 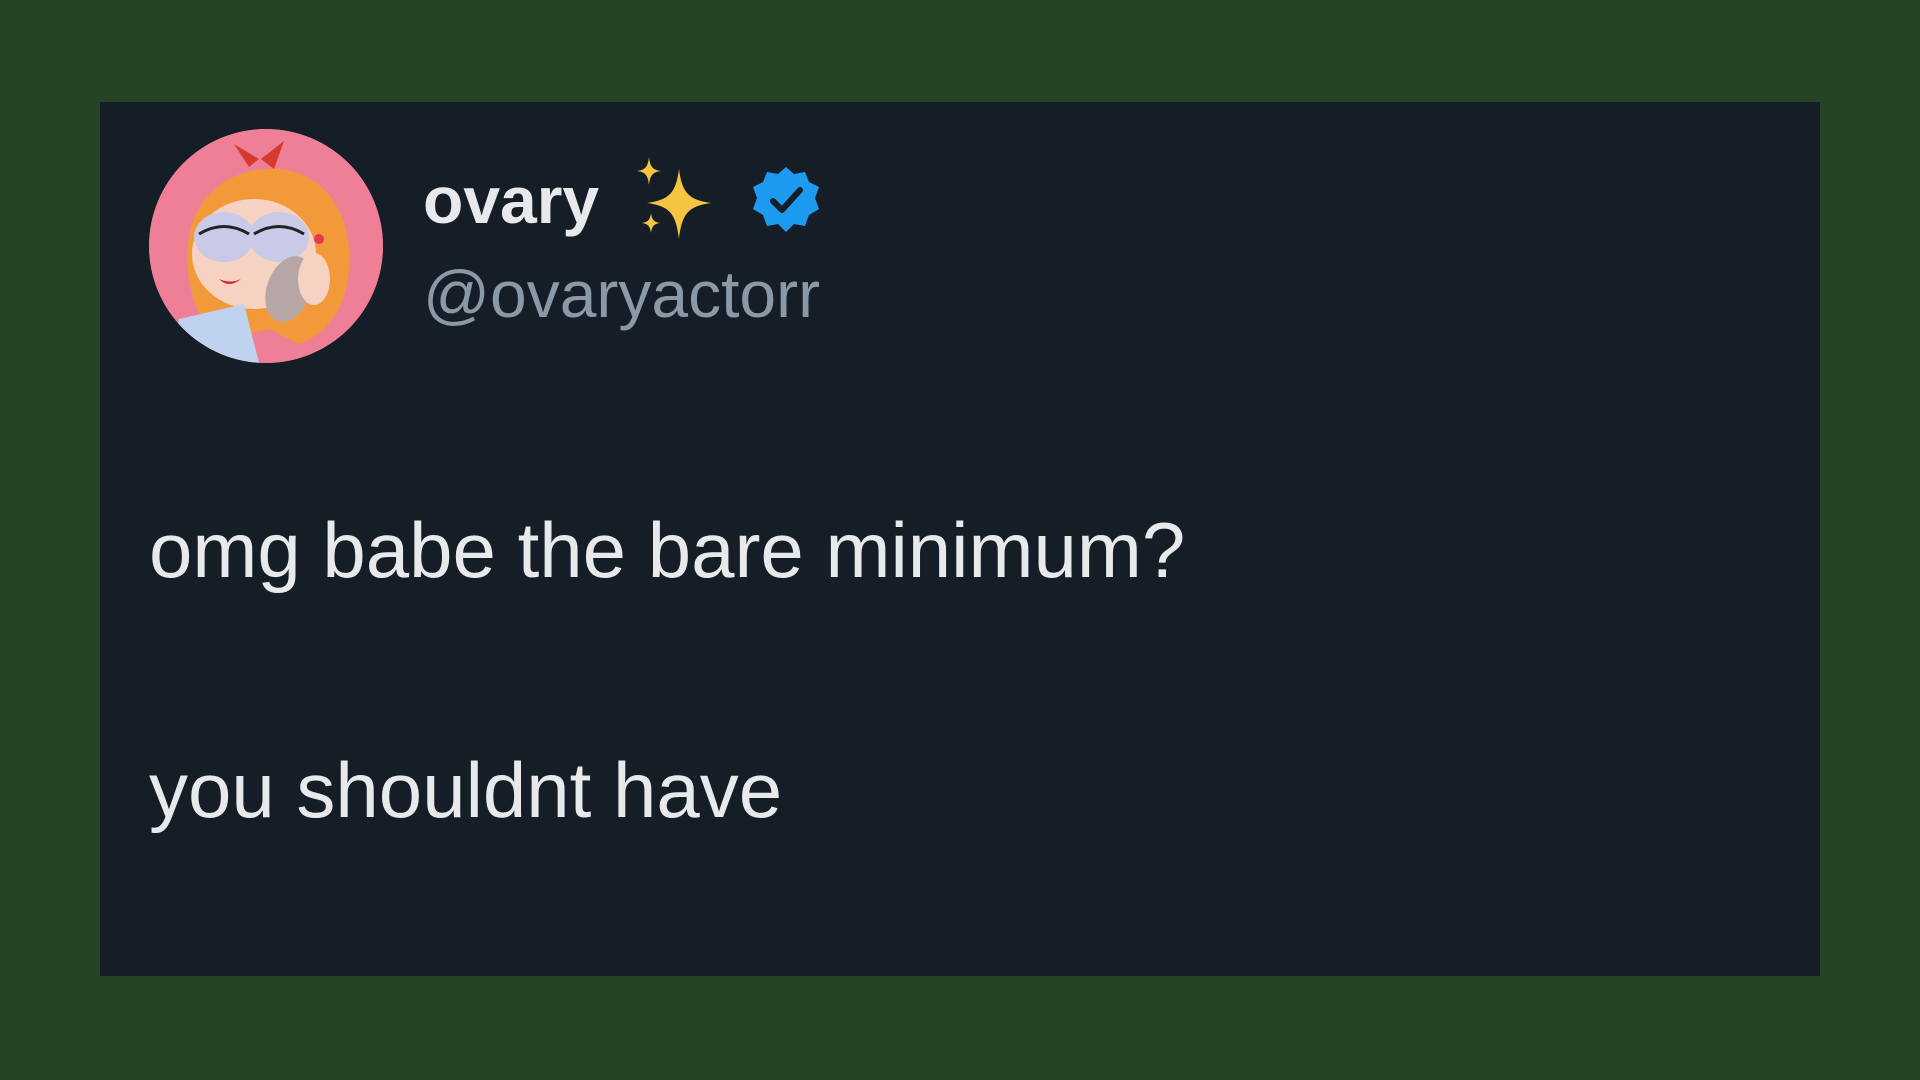 I want to click on display-name: ovary, so click(x=511, y=200).